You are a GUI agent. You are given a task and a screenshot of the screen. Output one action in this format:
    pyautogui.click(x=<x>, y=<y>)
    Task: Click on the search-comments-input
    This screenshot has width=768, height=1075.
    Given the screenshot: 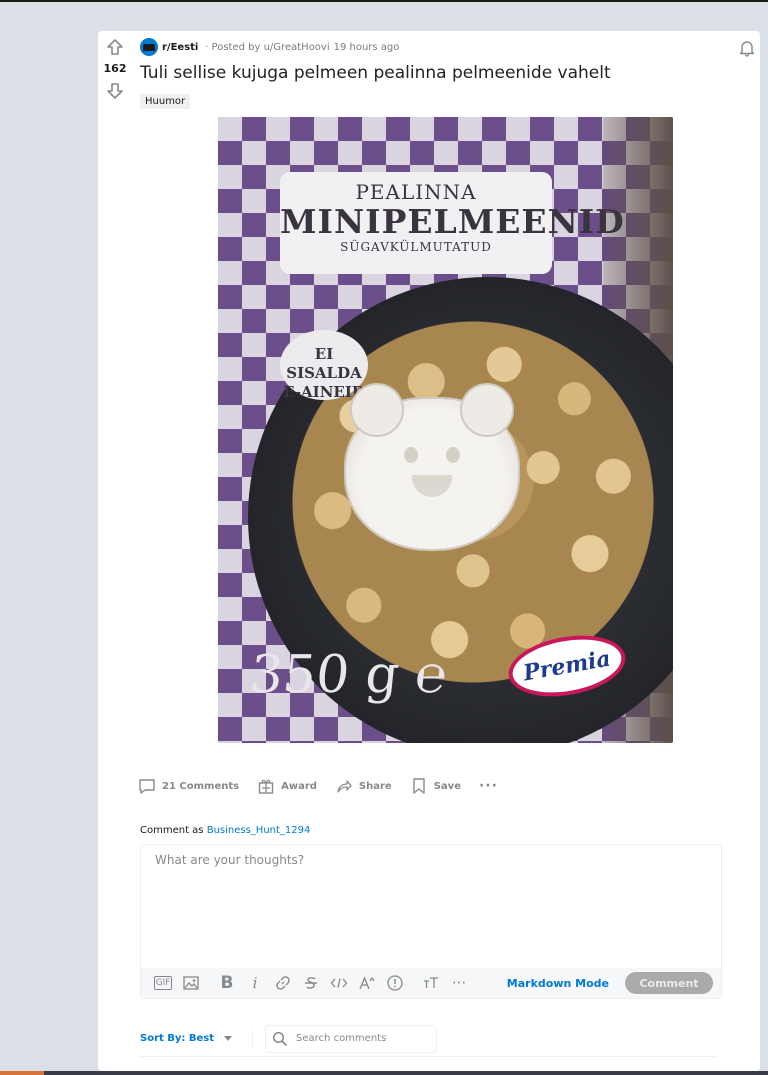 What is the action you would take?
    pyautogui.click(x=361, y=1038)
    